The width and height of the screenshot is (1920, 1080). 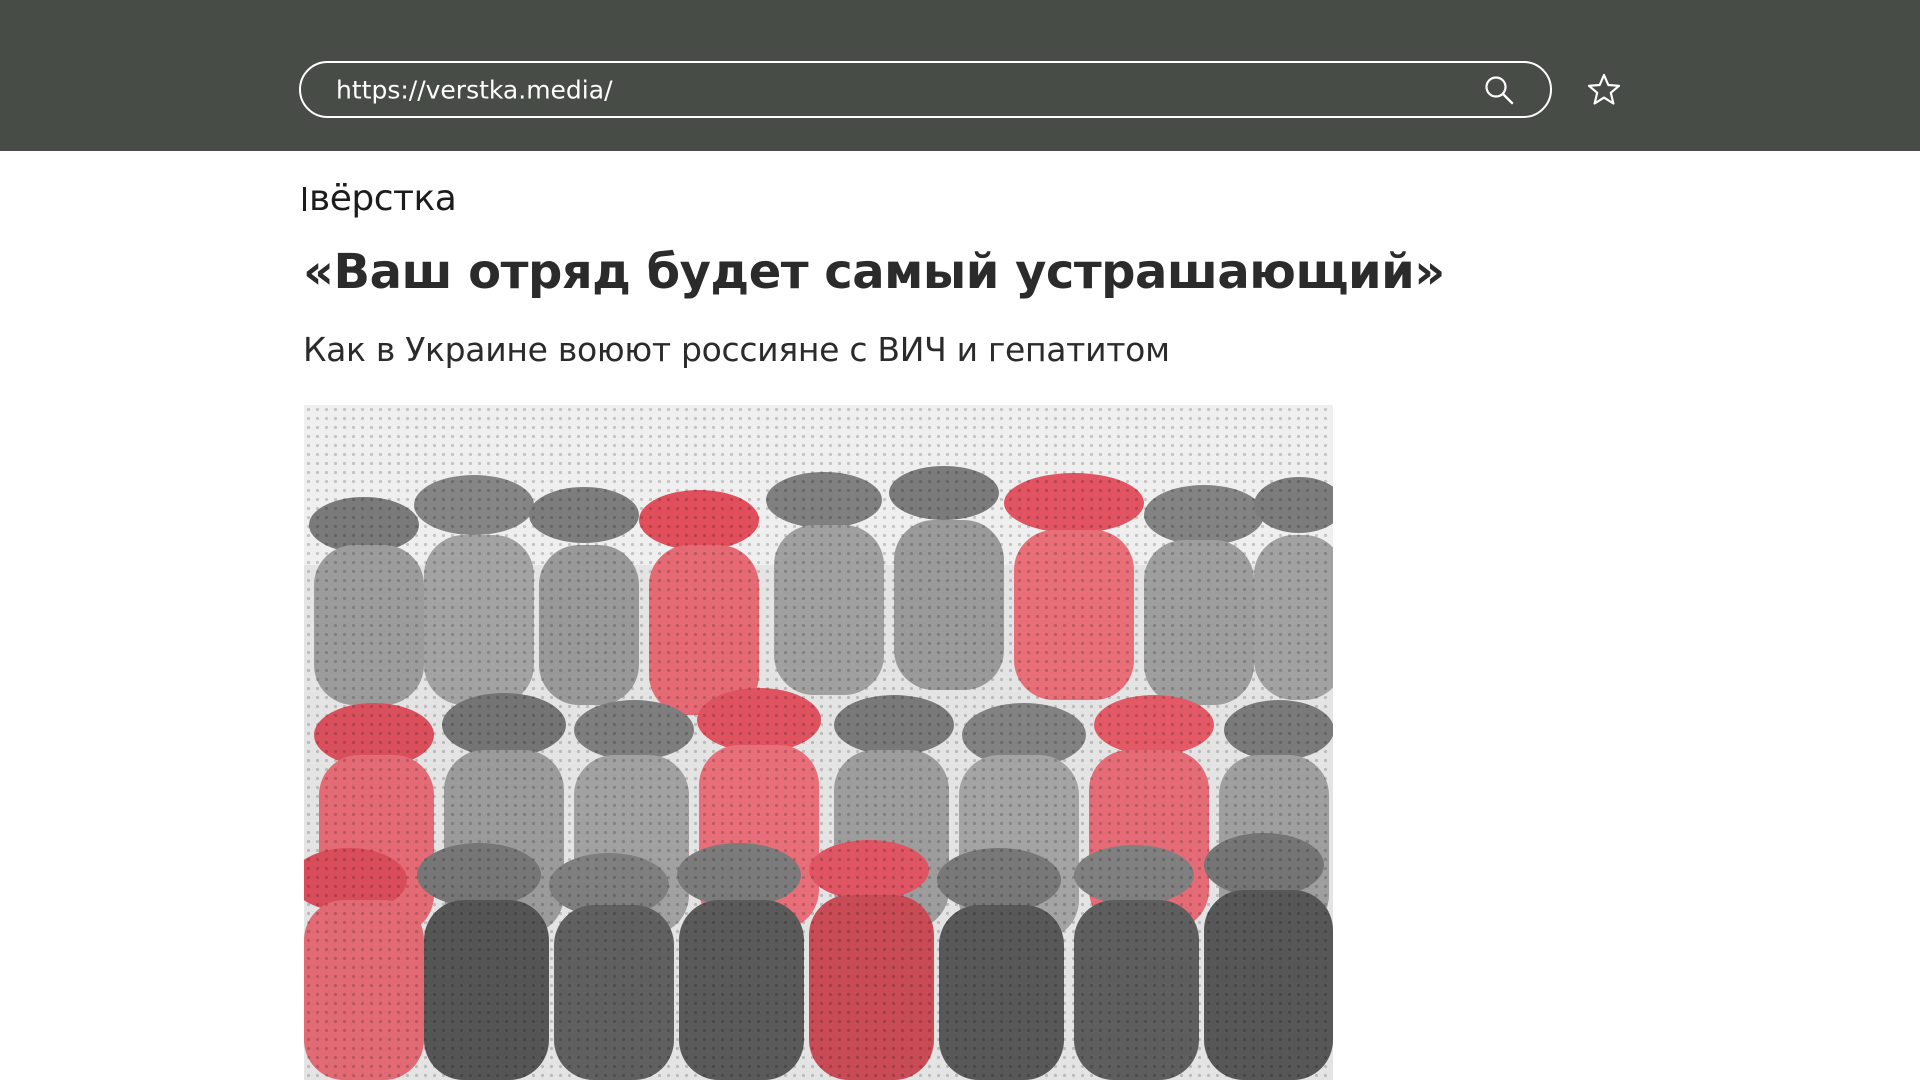 I want to click on article-headline: «Ваш отряд будет самый устрашающий», so click(x=874, y=272).